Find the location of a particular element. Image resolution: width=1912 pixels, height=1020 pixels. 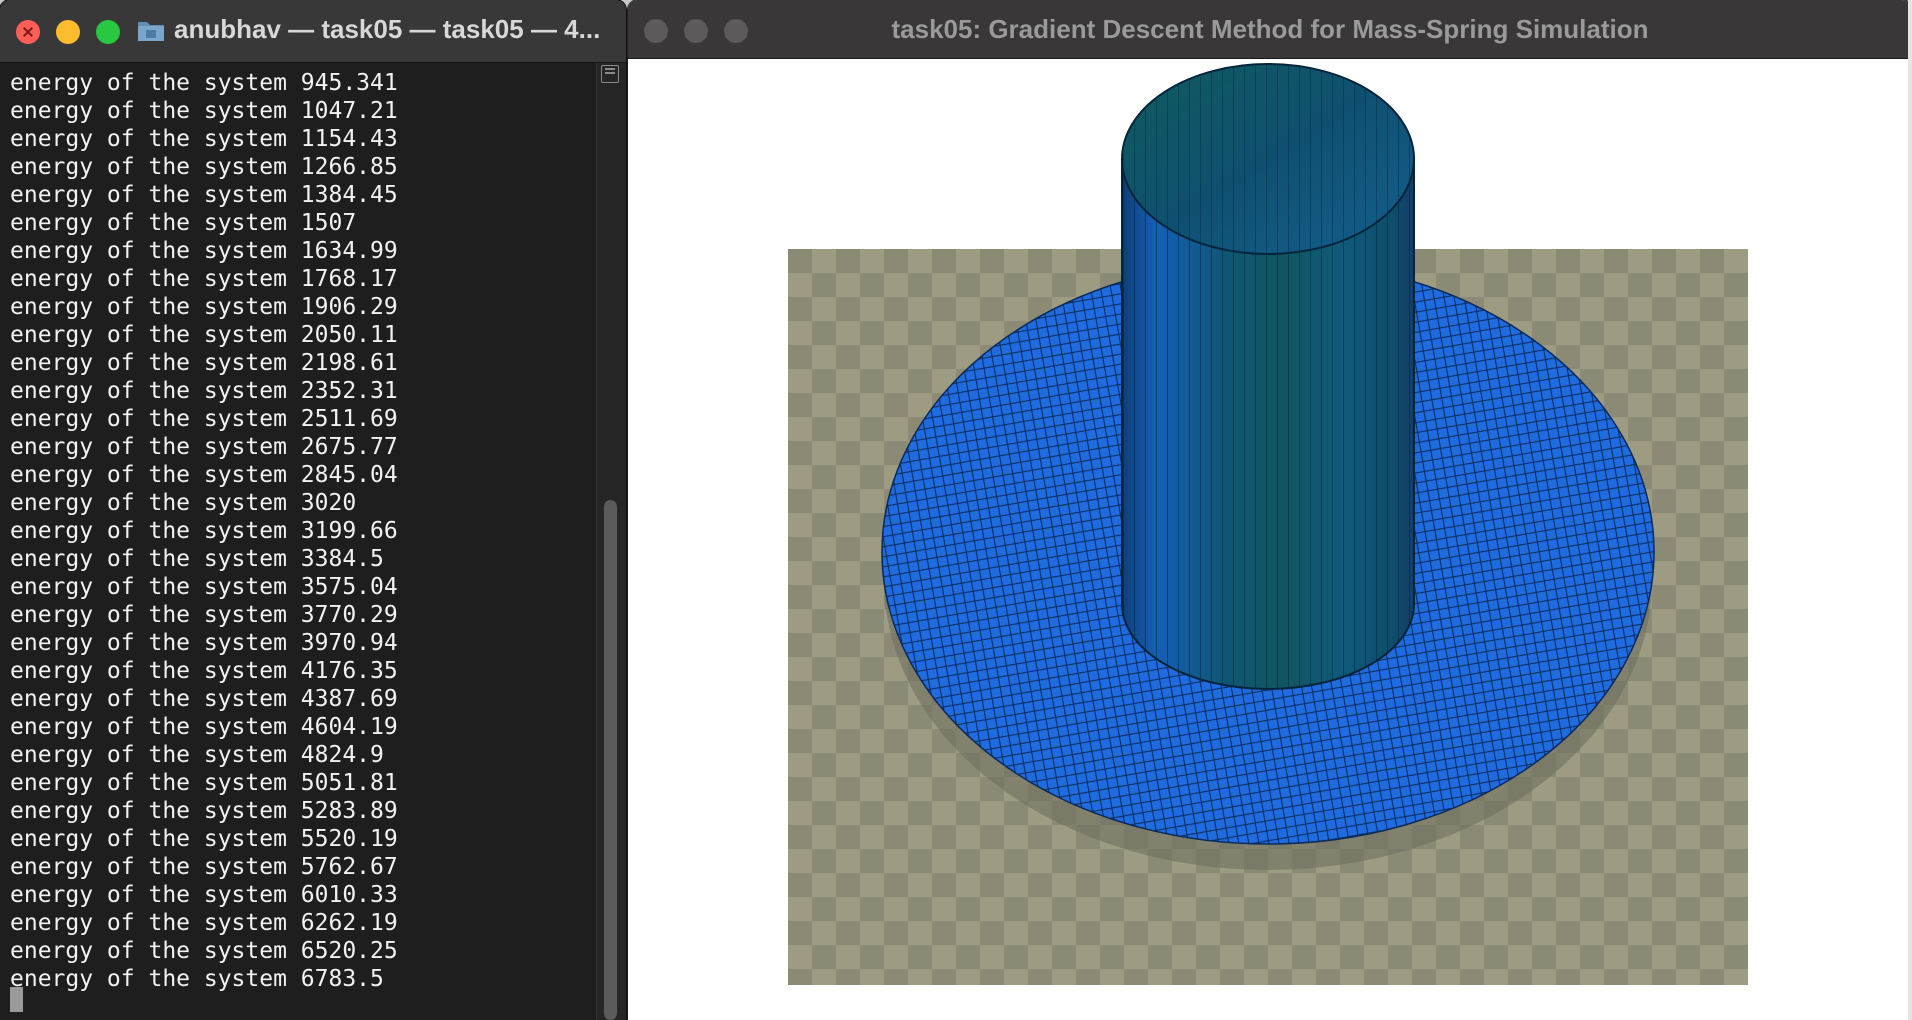

terminal-line: energy of the system 1768.17 is located at coordinates (204, 279).